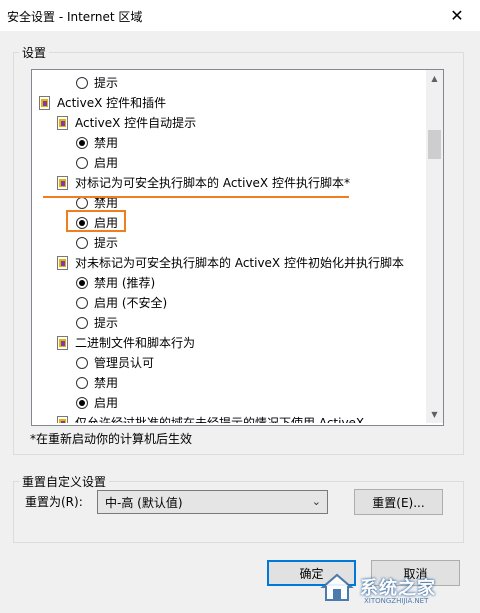 This screenshot has height=613, width=480. What do you see at coordinates (144, 502) in the screenshot?
I see `selected-level: 中-高 (默认值)` at bounding box center [144, 502].